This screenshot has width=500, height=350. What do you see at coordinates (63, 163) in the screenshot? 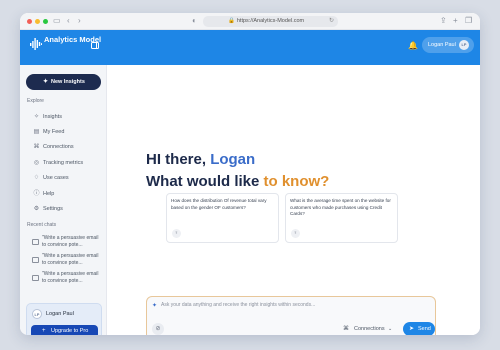
I see `sidebar-item-label: Tracking metrics` at bounding box center [63, 163].